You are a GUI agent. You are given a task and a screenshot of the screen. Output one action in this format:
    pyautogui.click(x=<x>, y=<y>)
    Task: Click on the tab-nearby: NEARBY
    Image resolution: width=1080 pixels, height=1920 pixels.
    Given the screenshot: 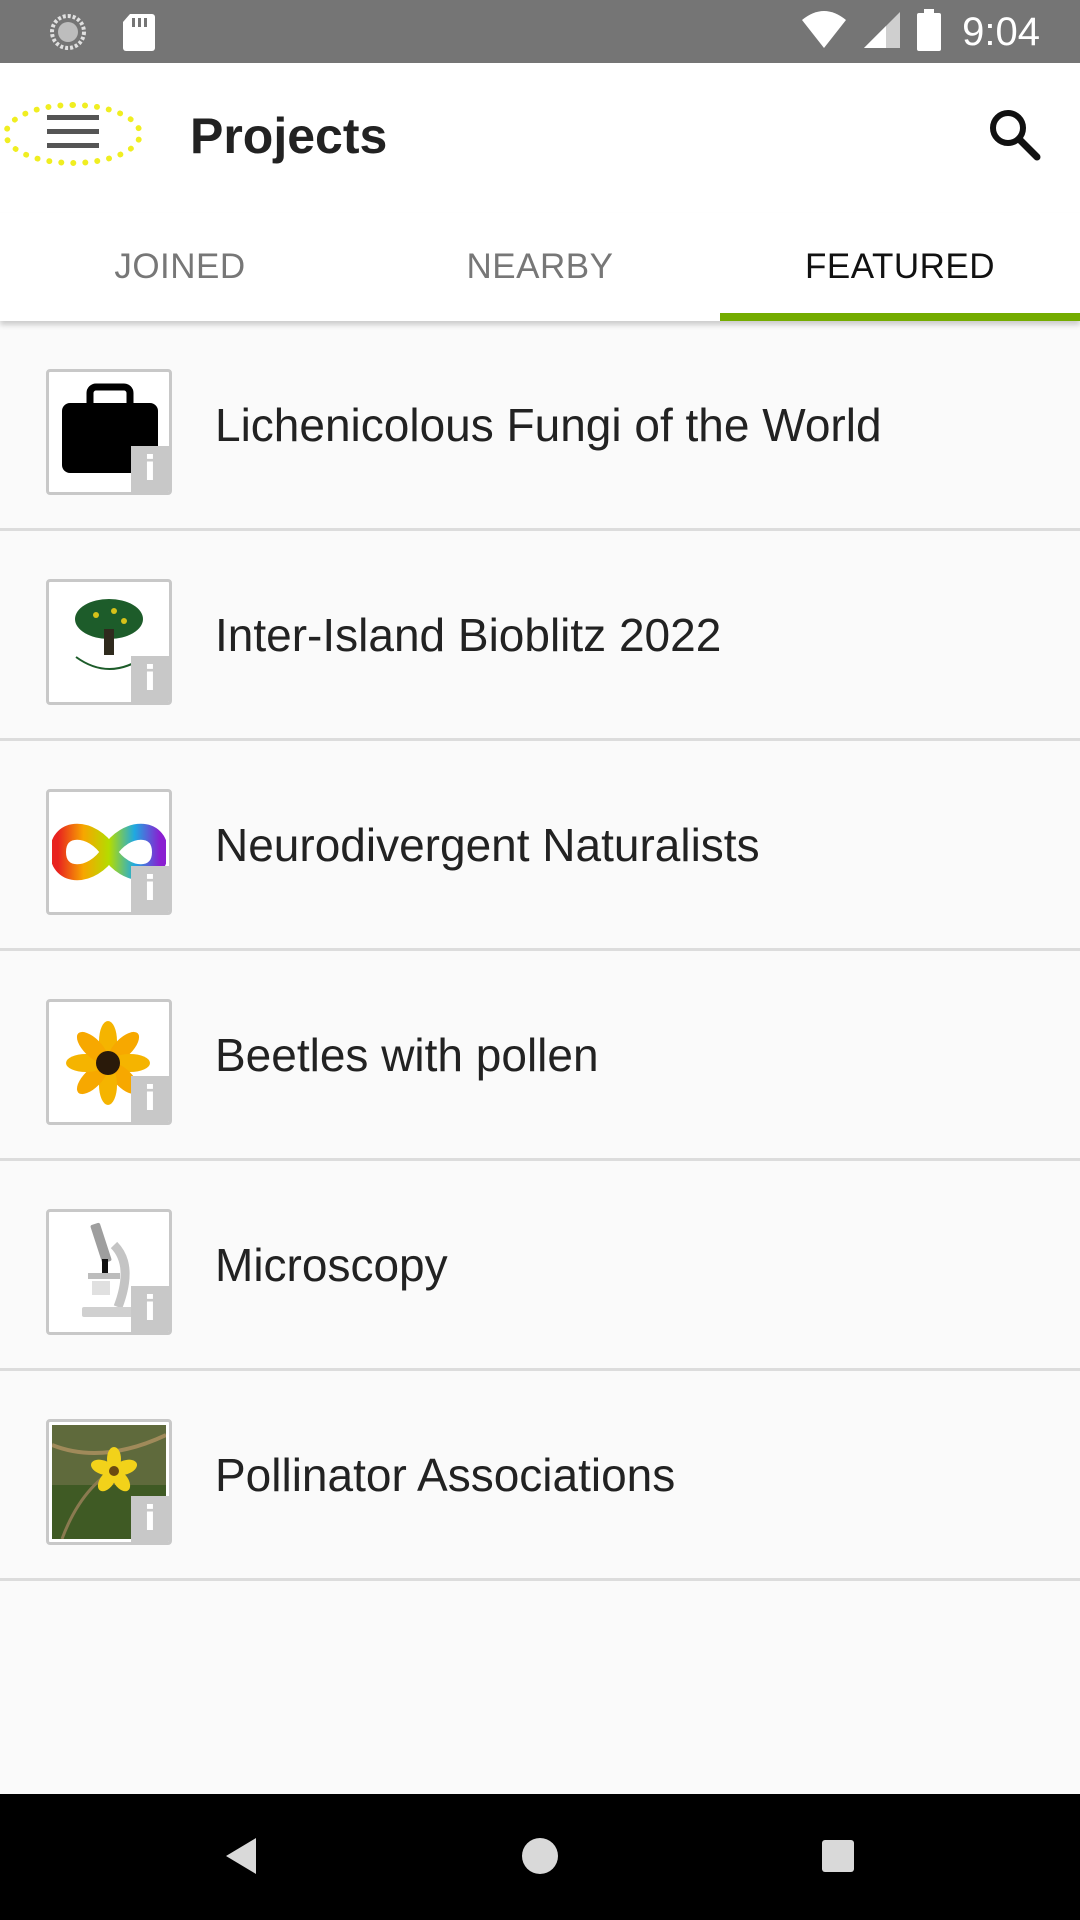 What is the action you would take?
    pyautogui.click(x=540, y=267)
    